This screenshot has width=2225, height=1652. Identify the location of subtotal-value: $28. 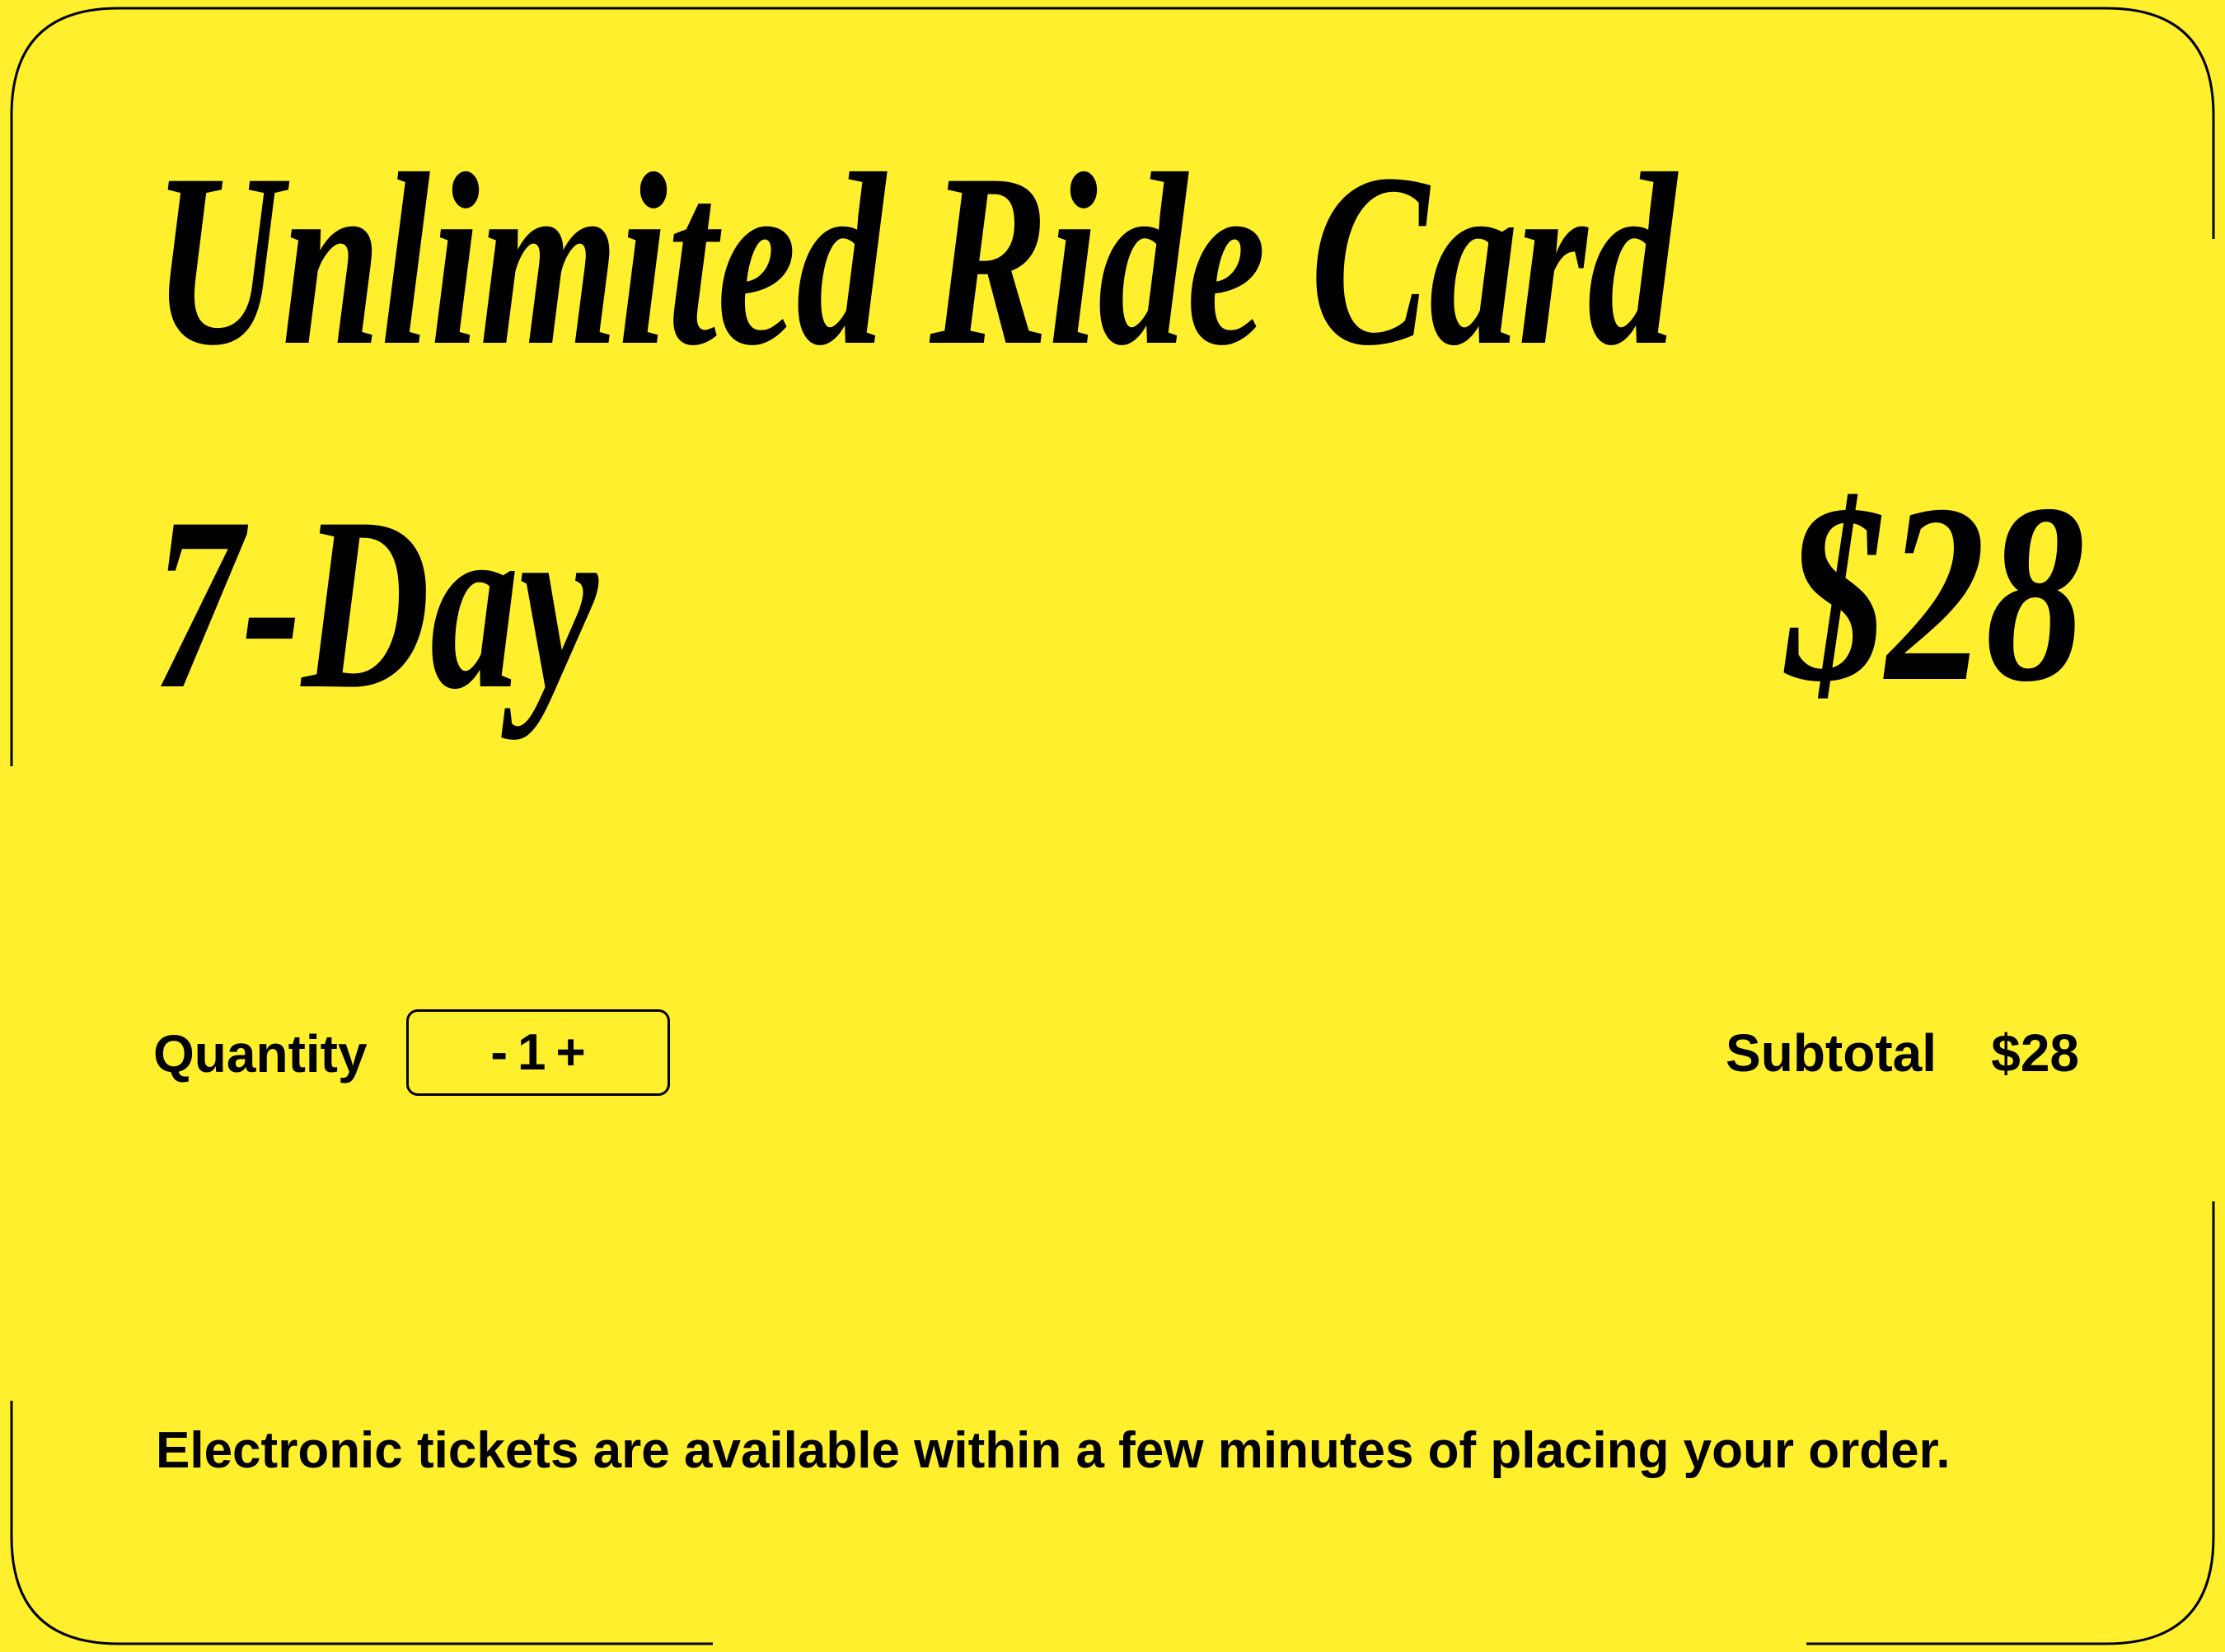
(2035, 1053).